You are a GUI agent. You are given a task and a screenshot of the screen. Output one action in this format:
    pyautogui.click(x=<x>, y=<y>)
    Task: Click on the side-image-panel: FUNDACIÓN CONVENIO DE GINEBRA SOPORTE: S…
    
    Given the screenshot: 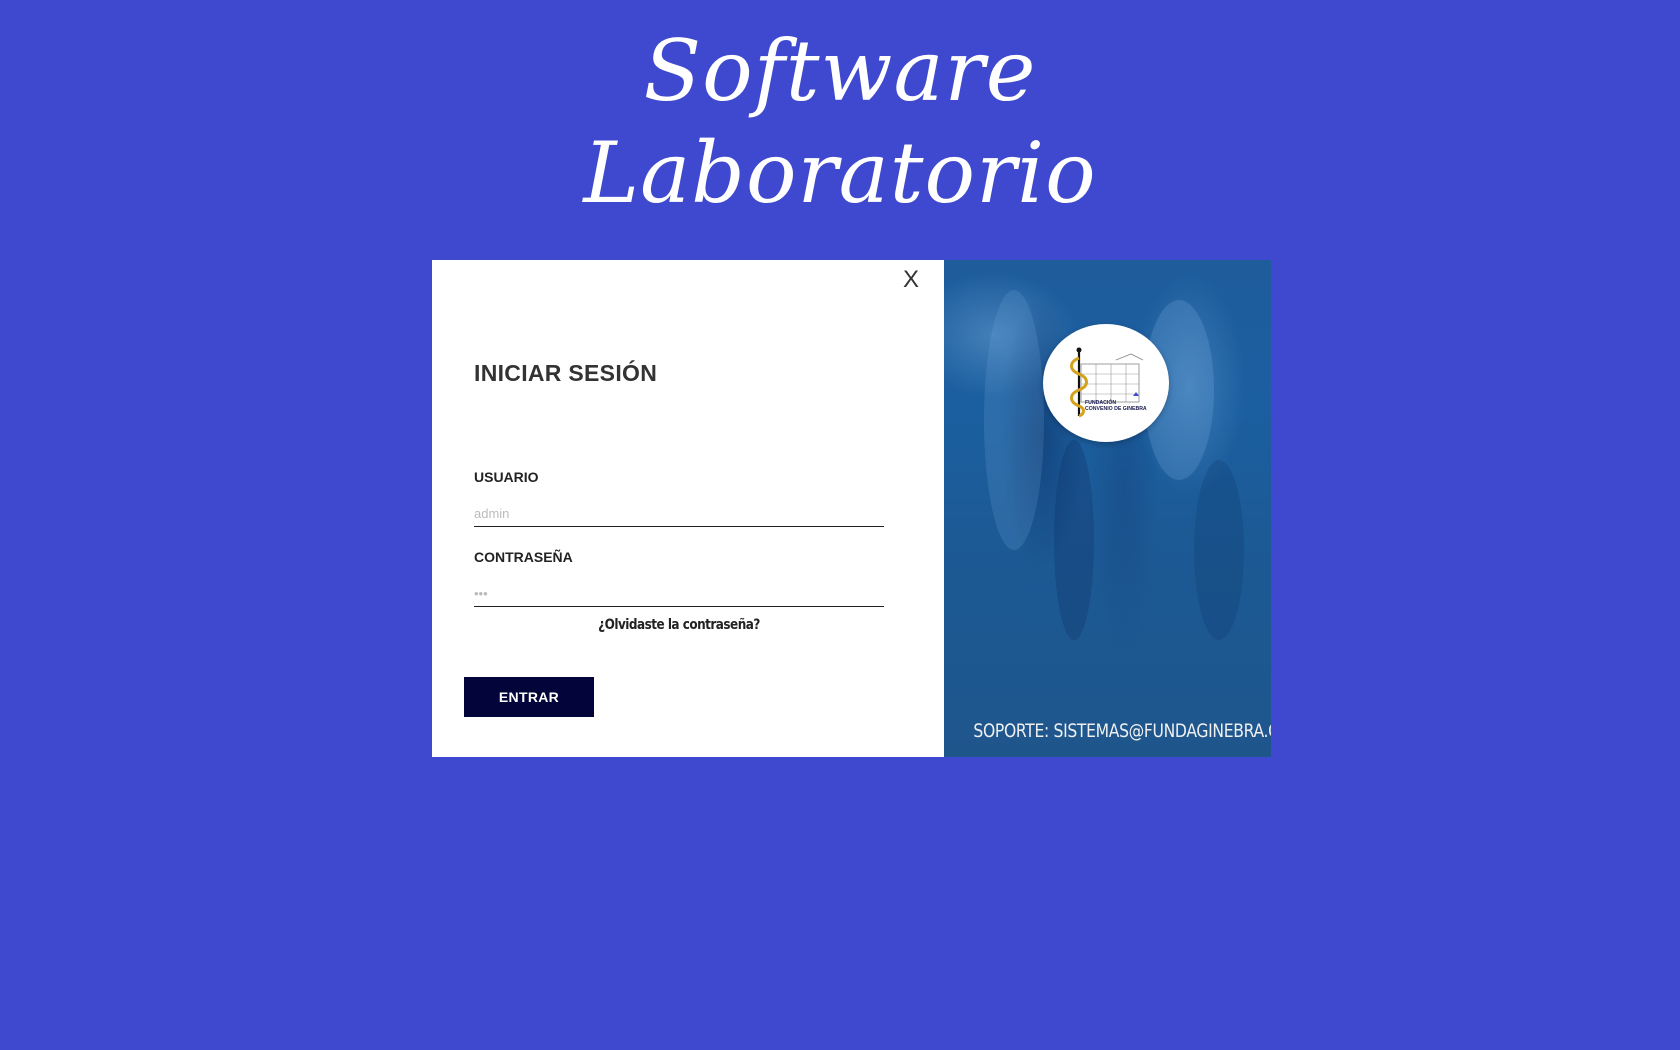 What is the action you would take?
    pyautogui.click(x=1107, y=508)
    